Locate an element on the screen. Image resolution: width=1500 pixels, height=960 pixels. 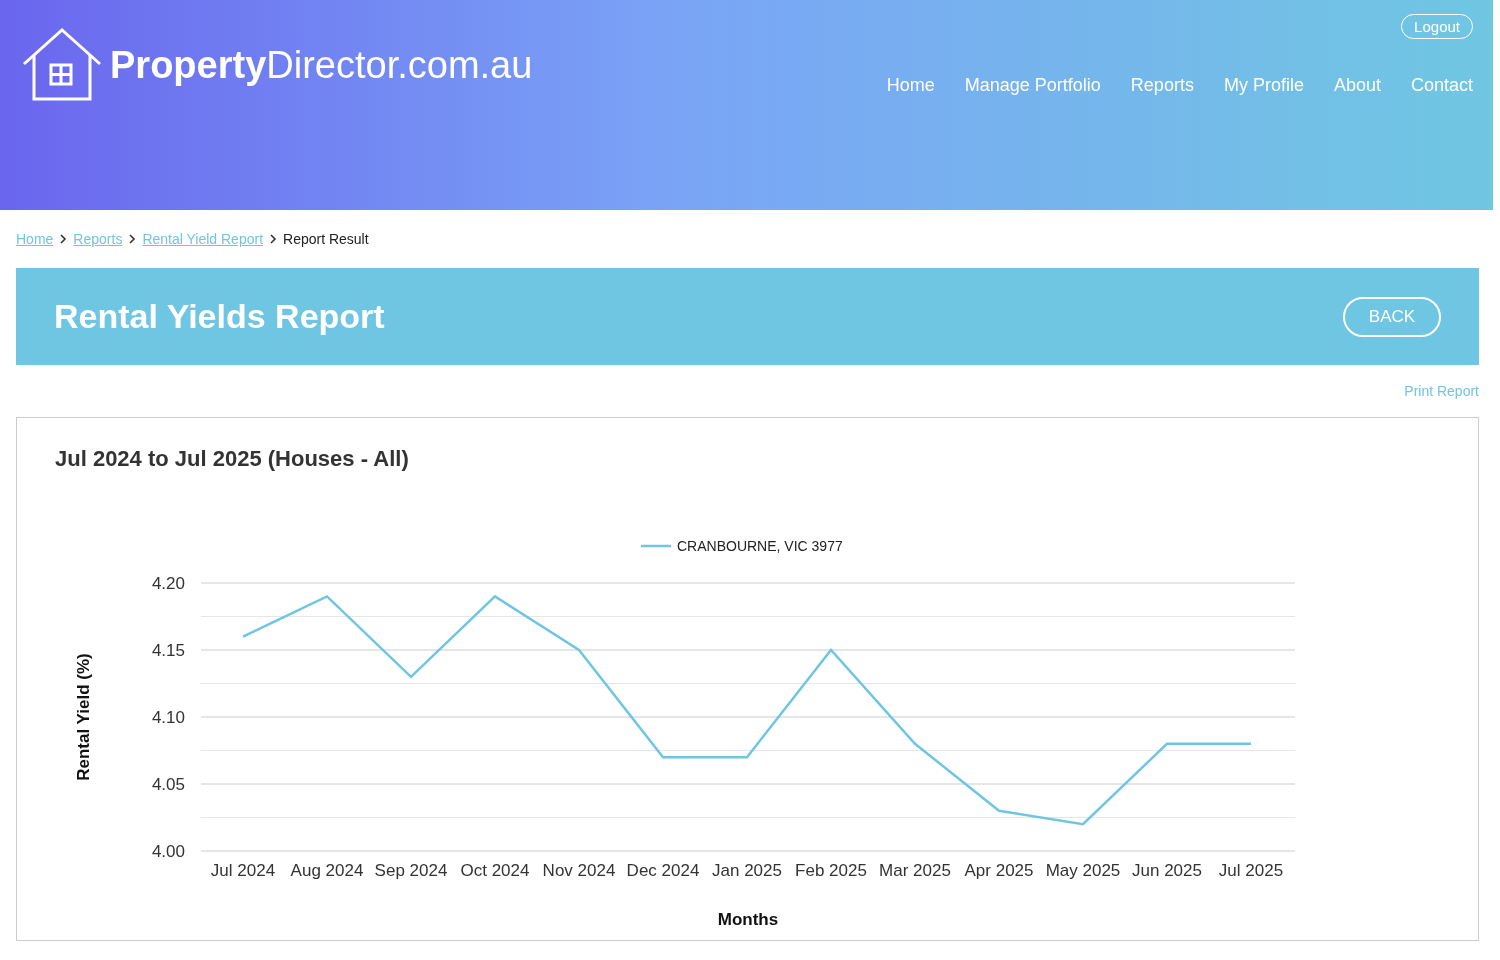
house-logo-icon is located at coordinates (62, 65).